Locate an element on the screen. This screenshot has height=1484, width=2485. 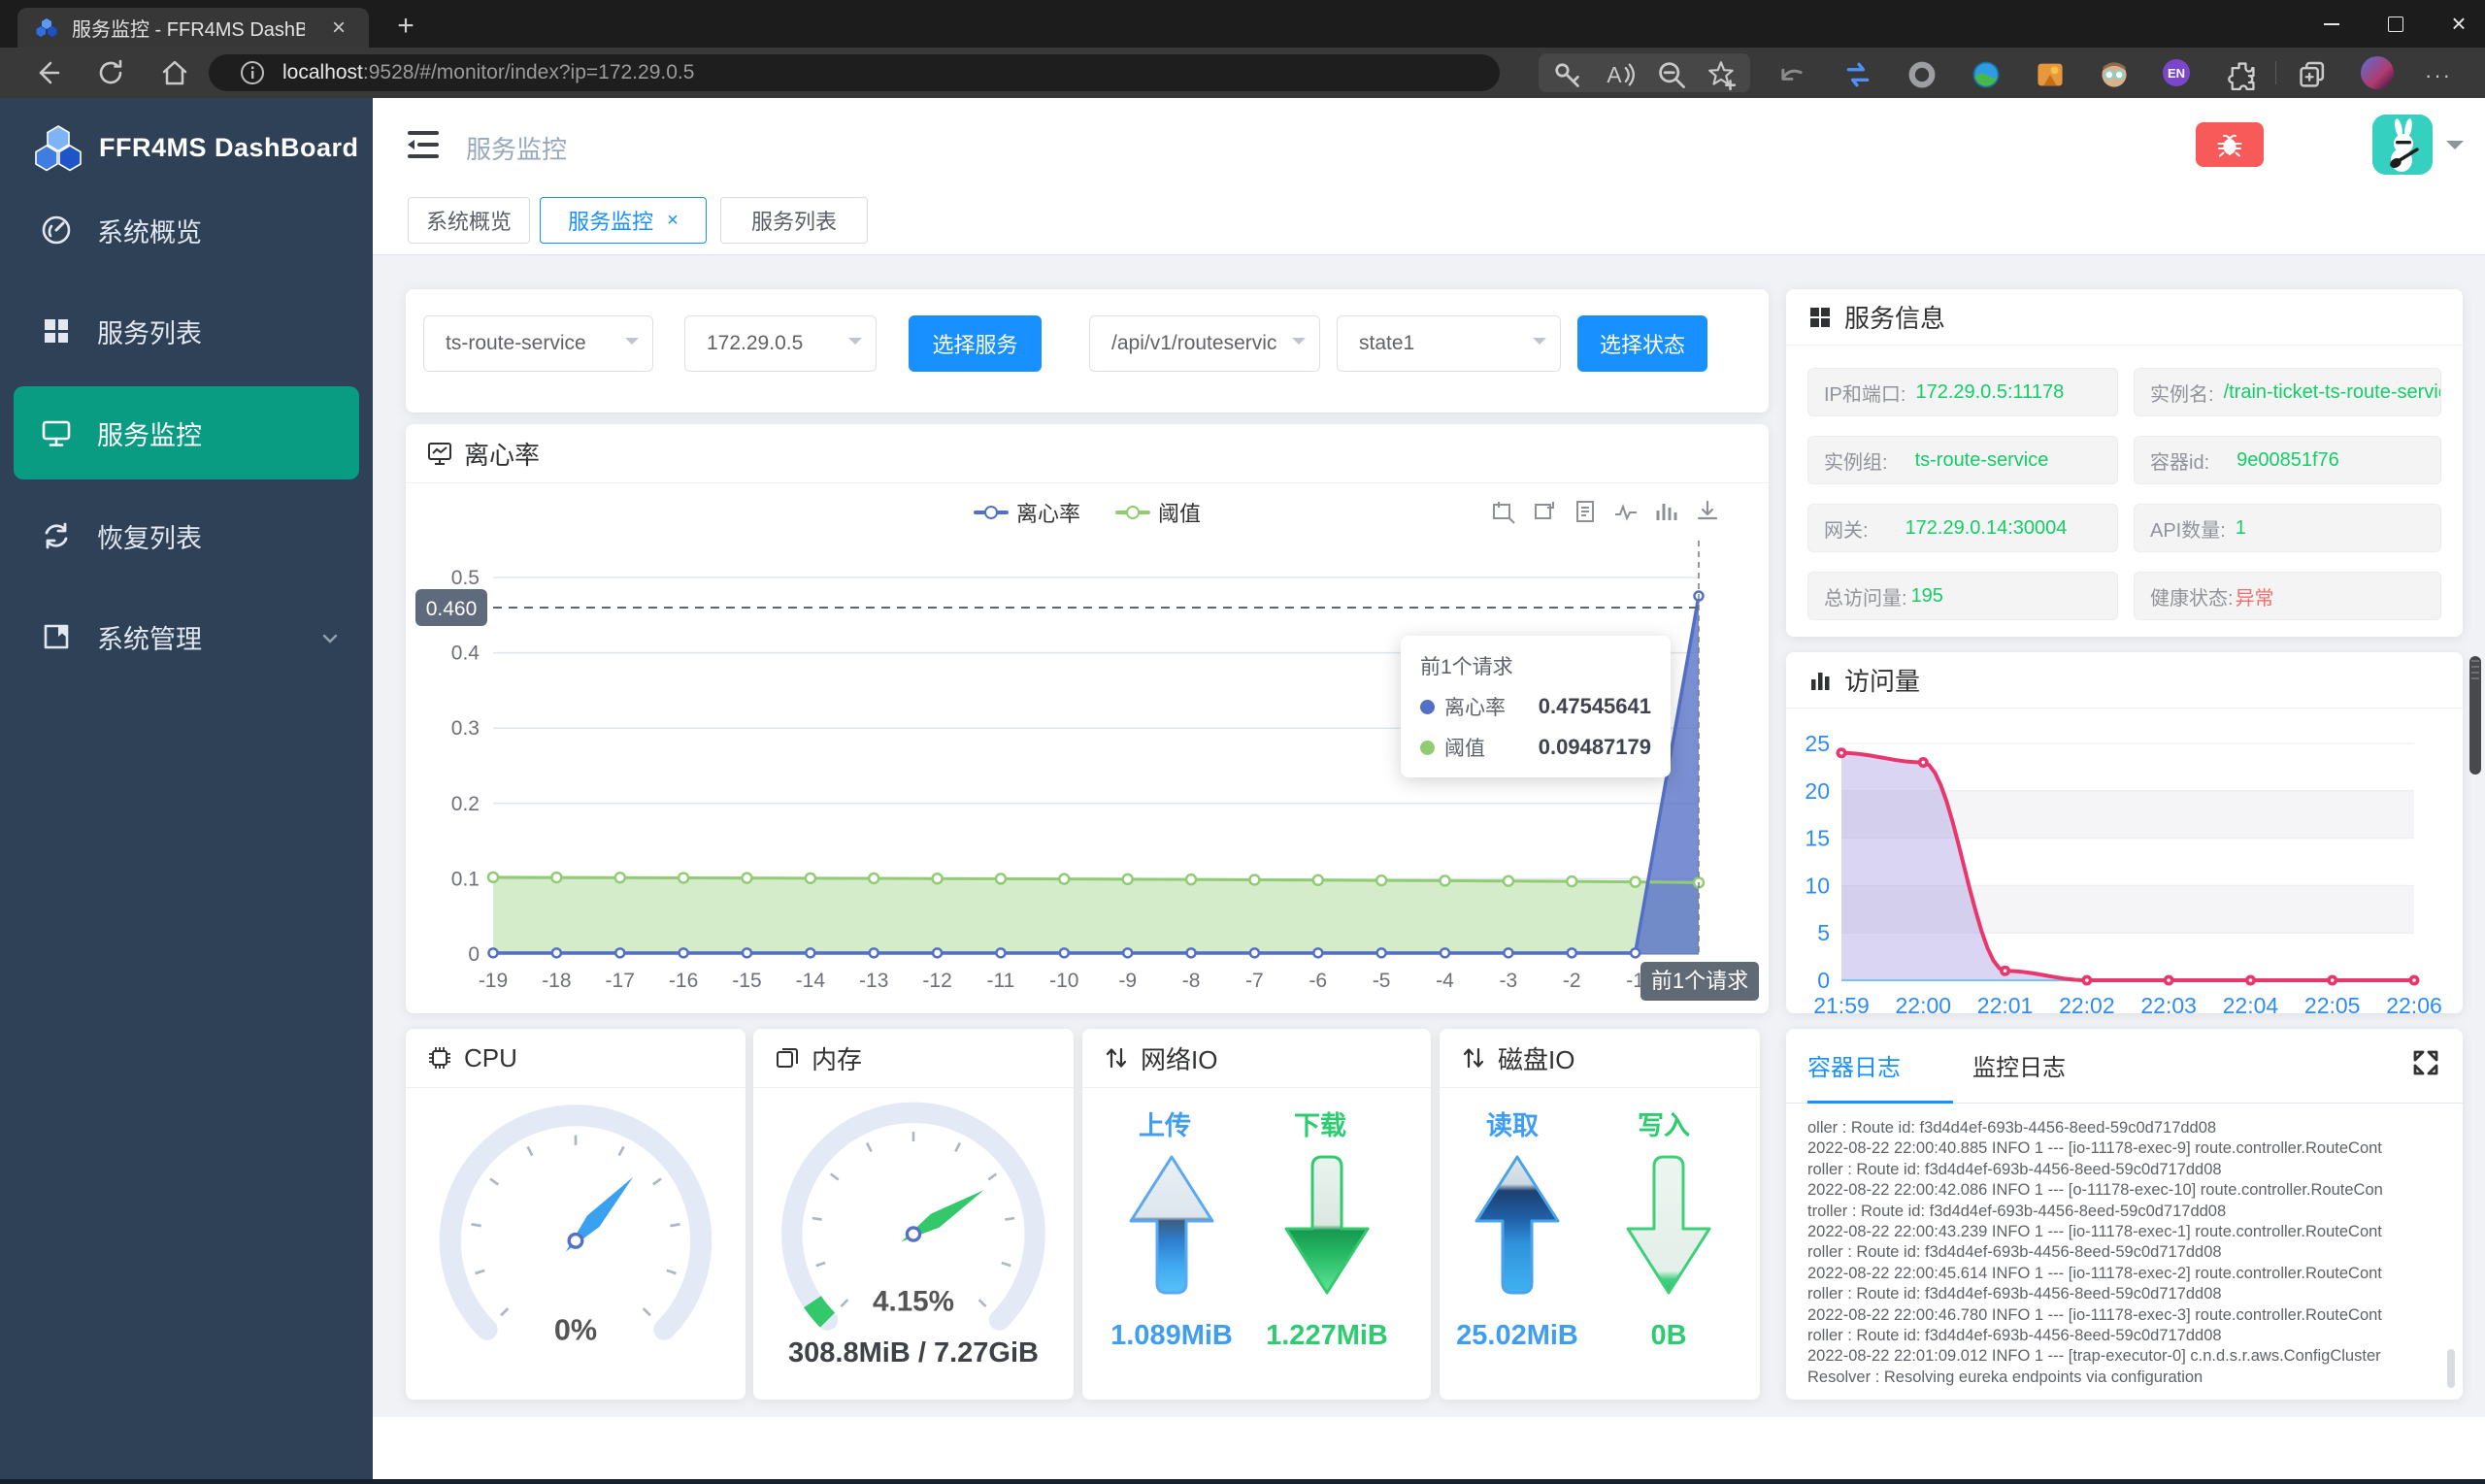
browser-tab: 服务监控 - FFR4MS DashBoard × is located at coordinates (193, 28).